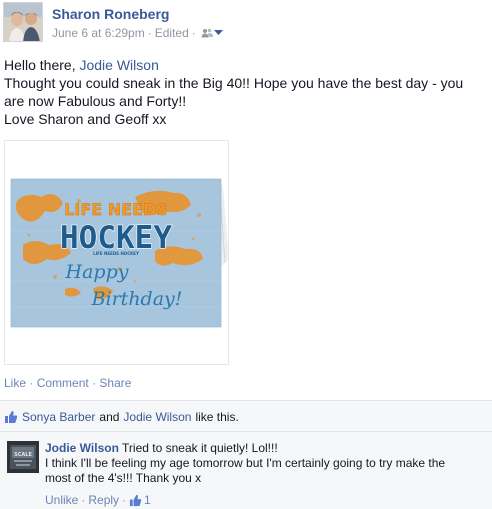 This screenshot has height=509, width=492. I want to click on tagged-friend-link: Jodie Wilson, so click(118, 65).